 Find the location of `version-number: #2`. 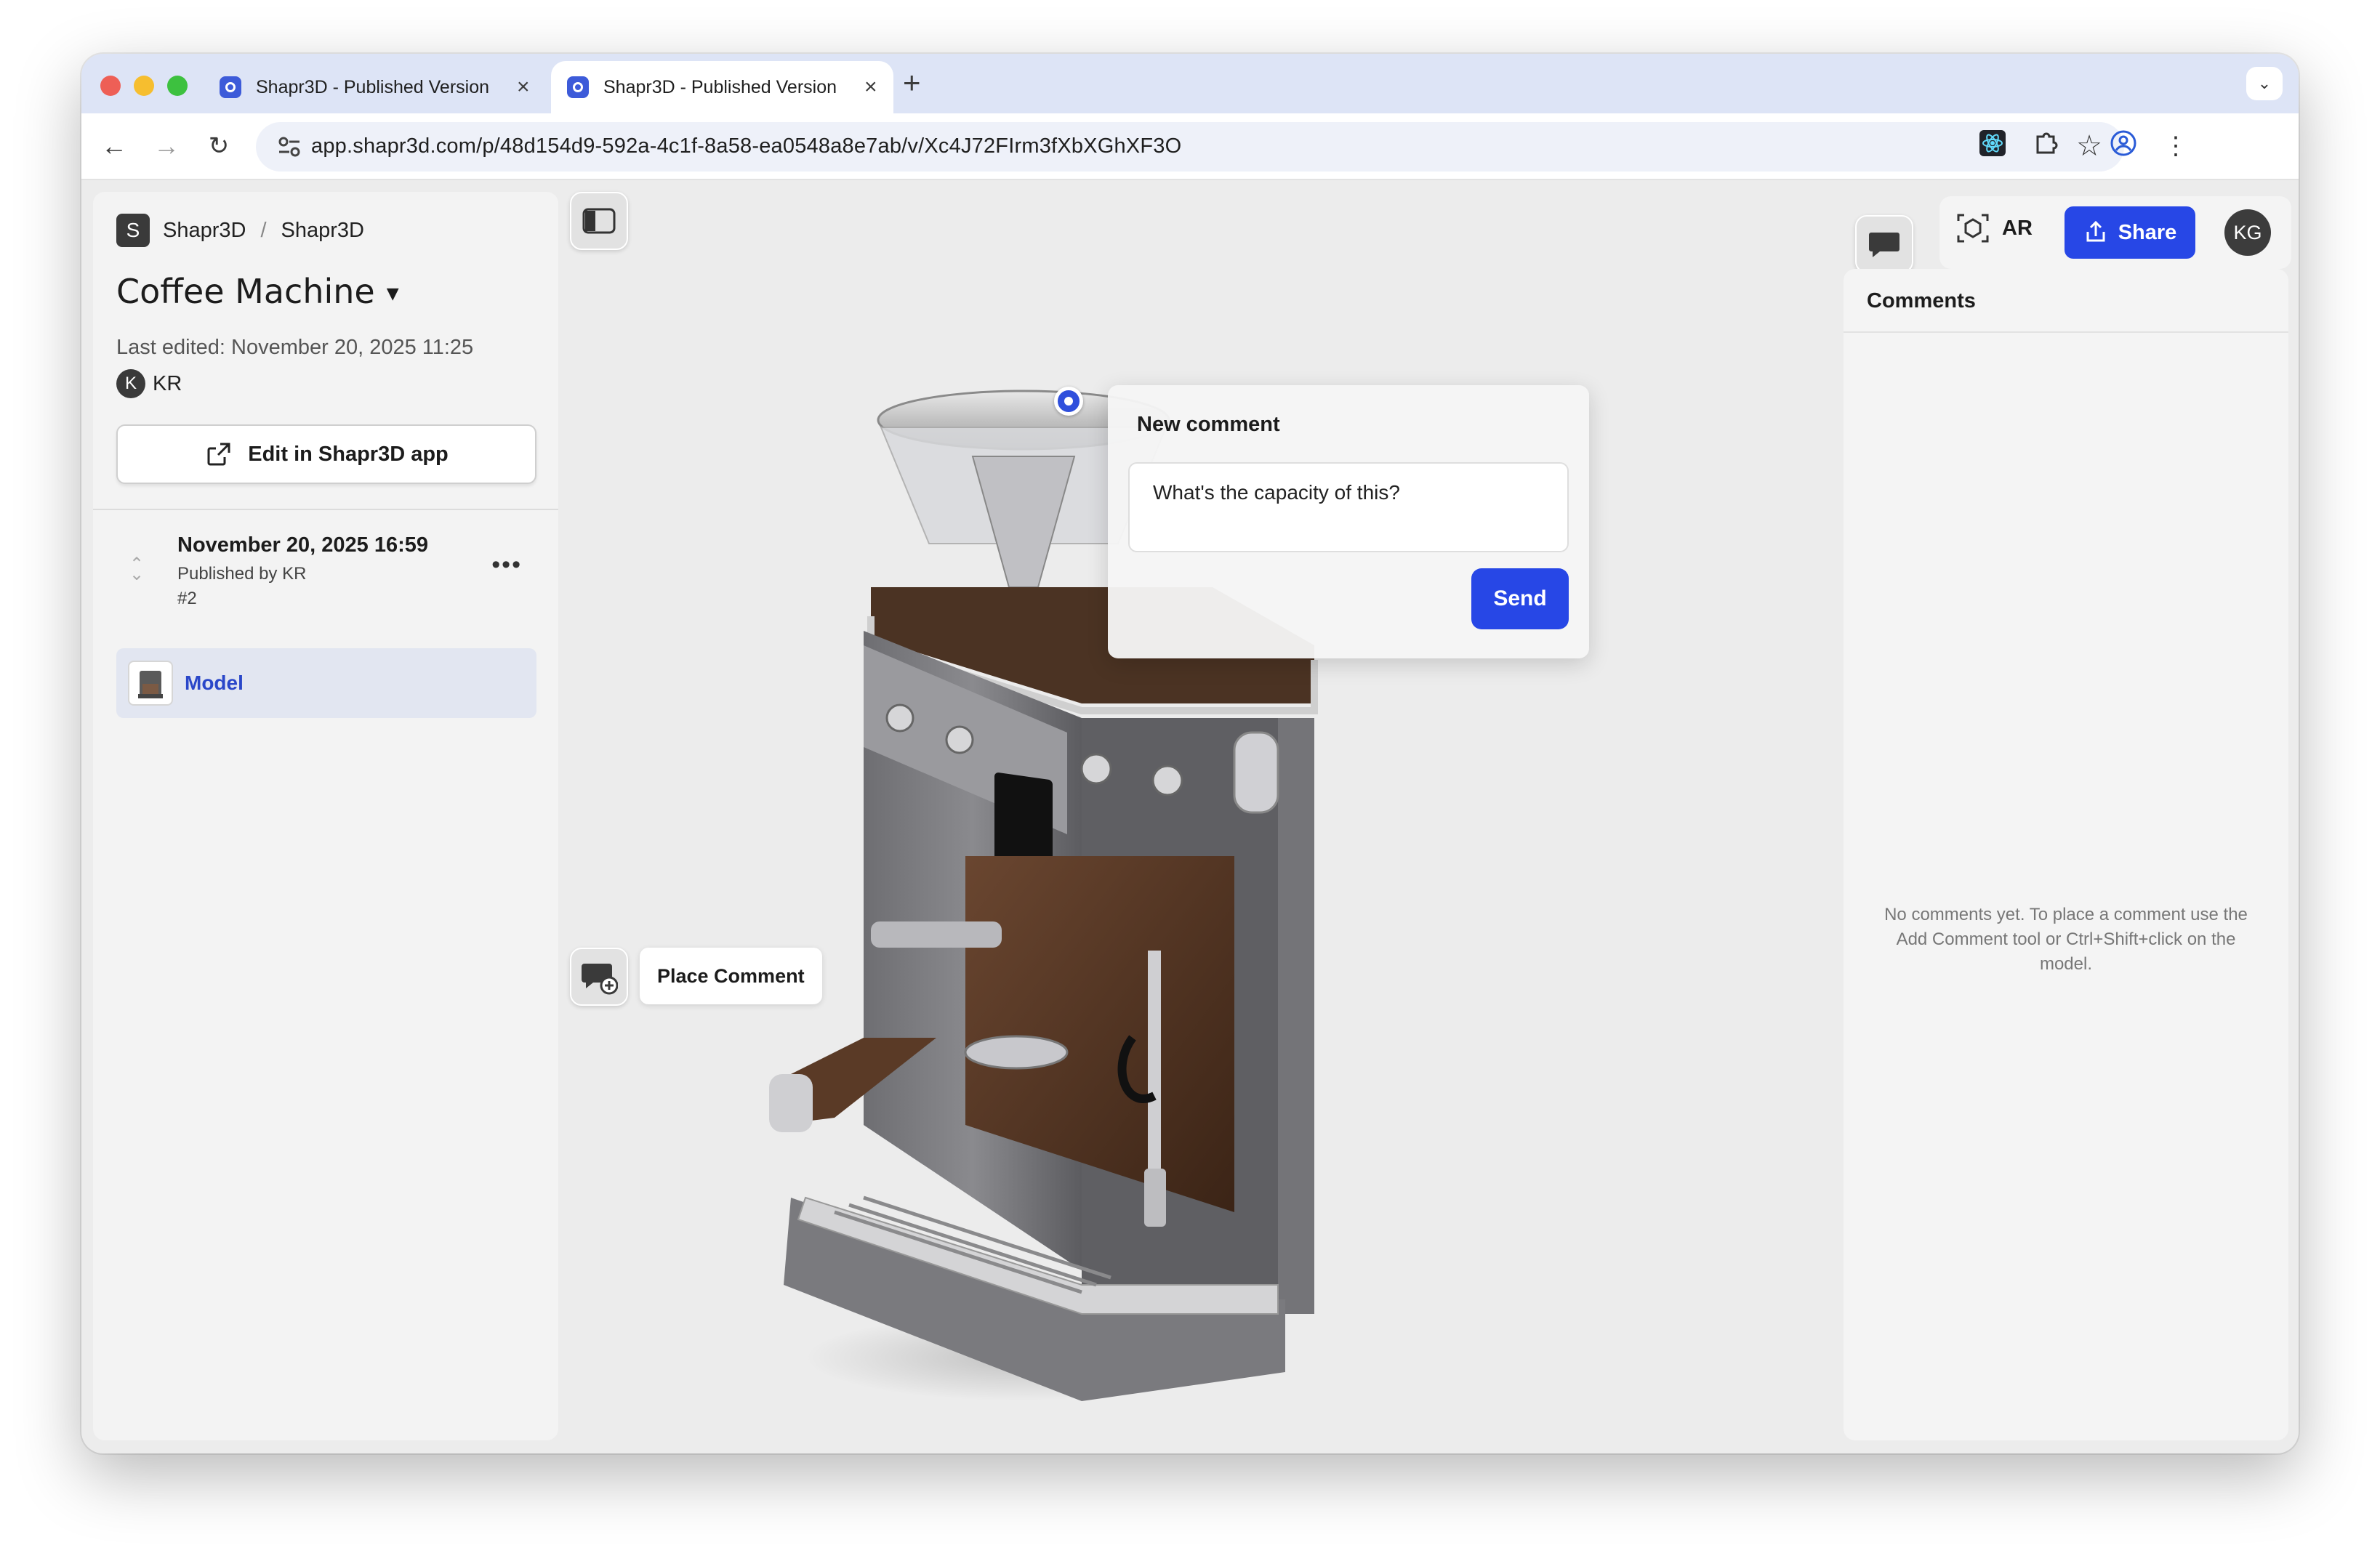

version-number: #2 is located at coordinates (187, 598).